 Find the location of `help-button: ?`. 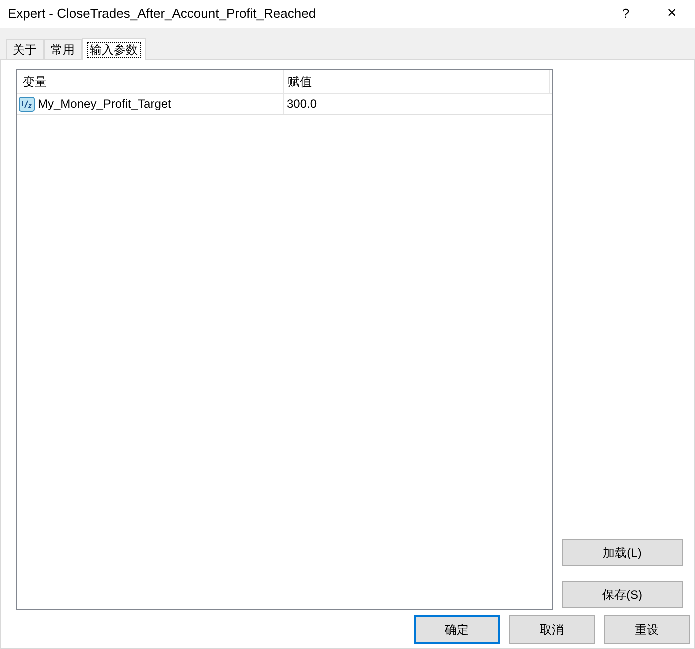

help-button: ? is located at coordinates (626, 14).